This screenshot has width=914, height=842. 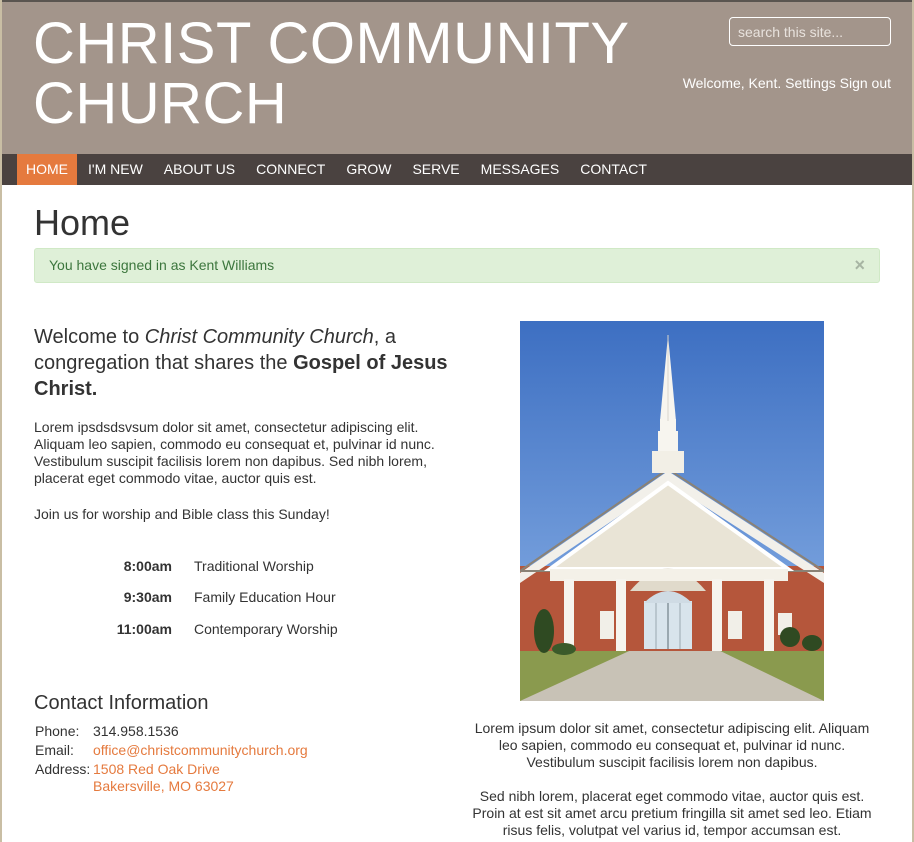 What do you see at coordinates (331, 43) in the screenshot?
I see `site-title-line1: CHRIST COMMUNITY` at bounding box center [331, 43].